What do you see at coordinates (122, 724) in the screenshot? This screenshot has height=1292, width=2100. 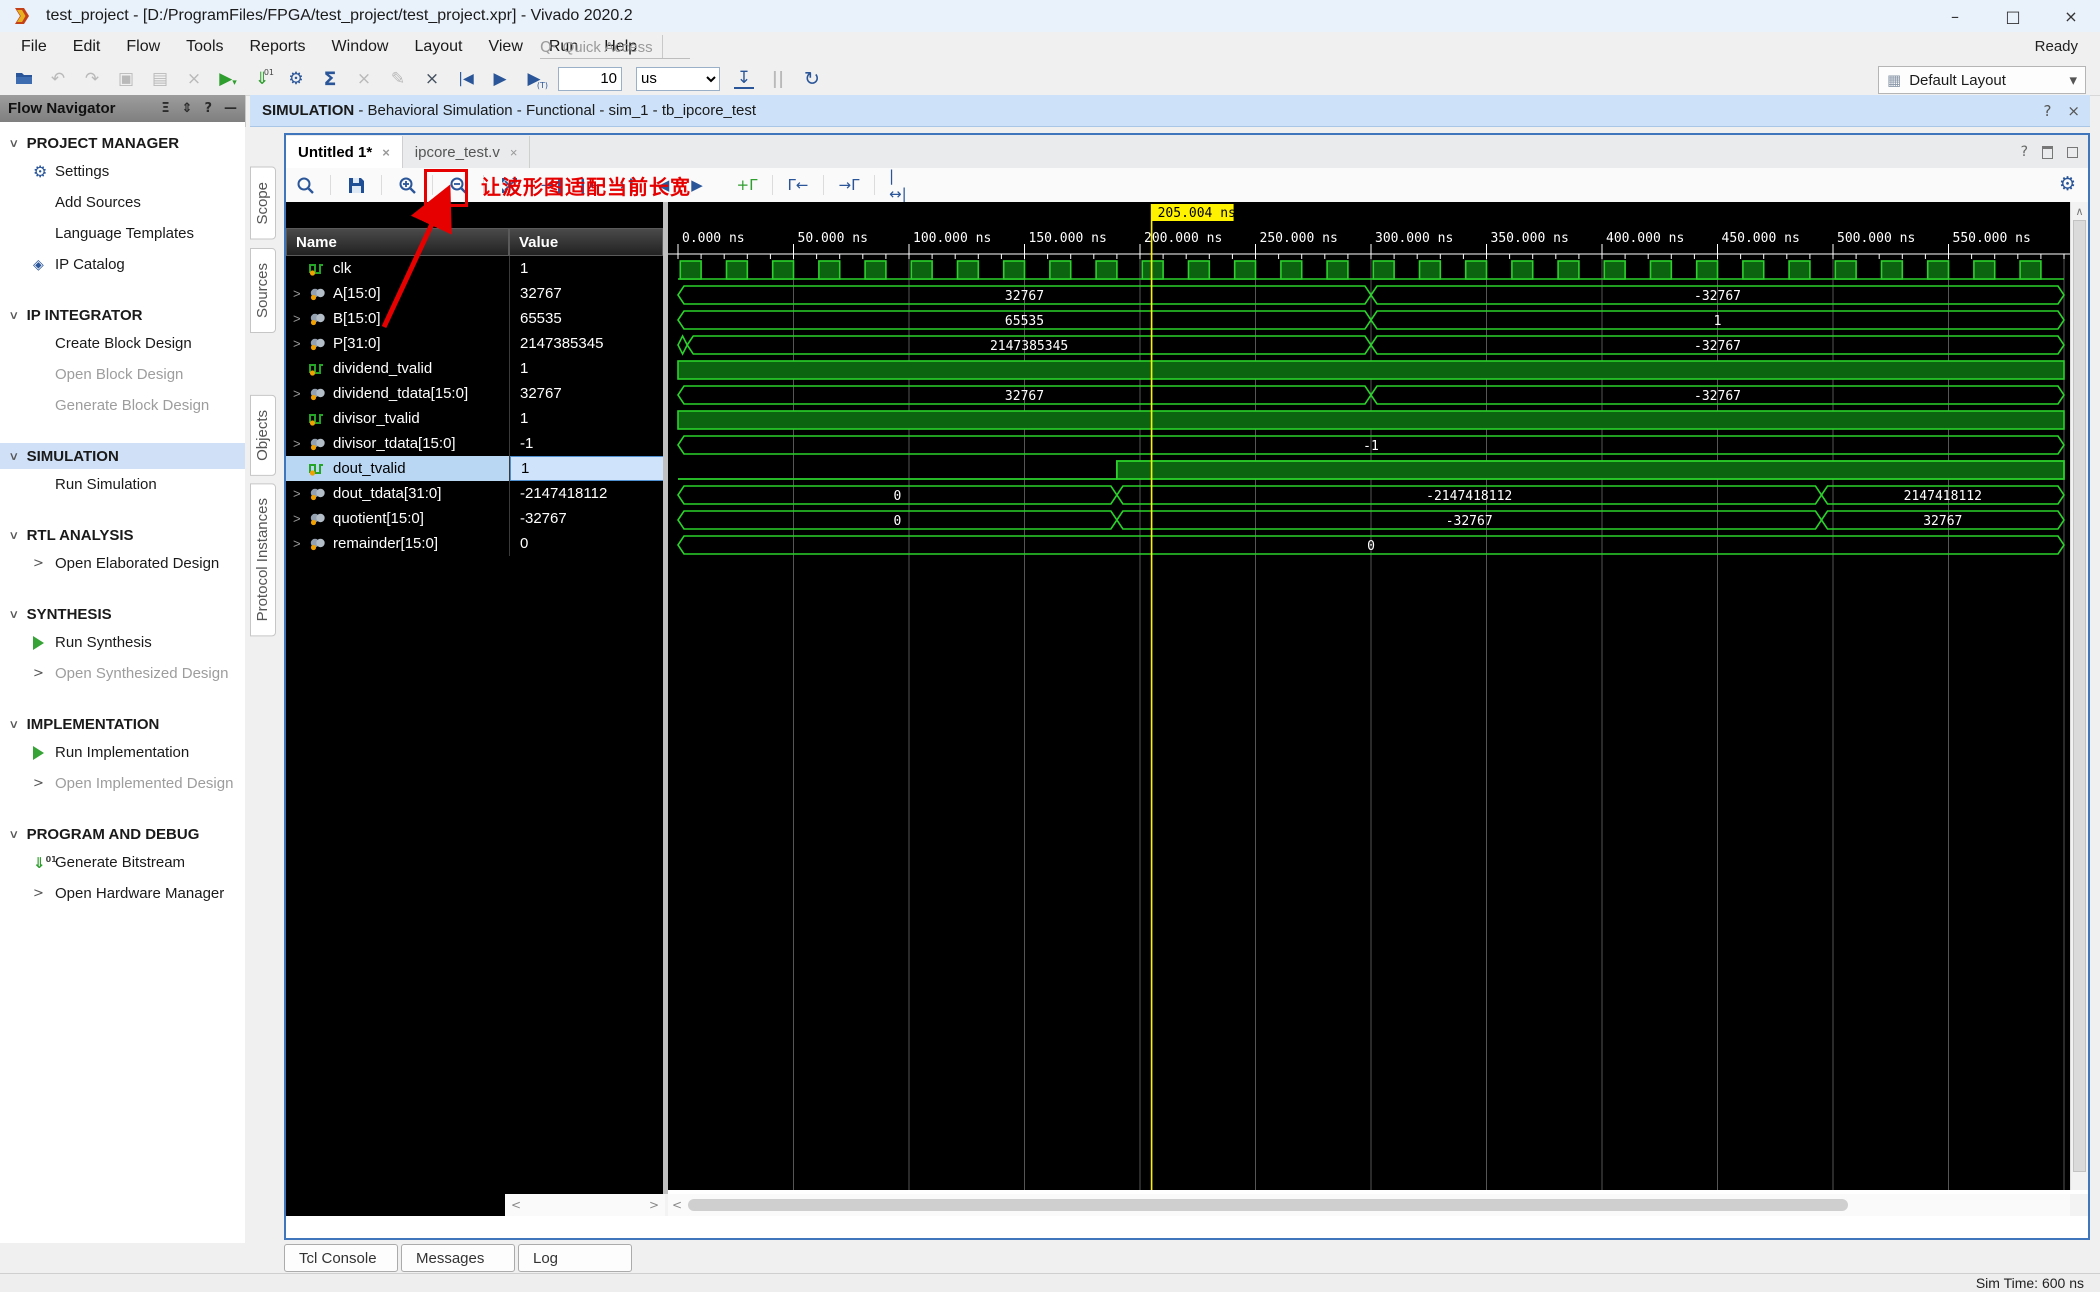 I see `sidebar-section-implementation: > IMPLEMENTATION` at bounding box center [122, 724].